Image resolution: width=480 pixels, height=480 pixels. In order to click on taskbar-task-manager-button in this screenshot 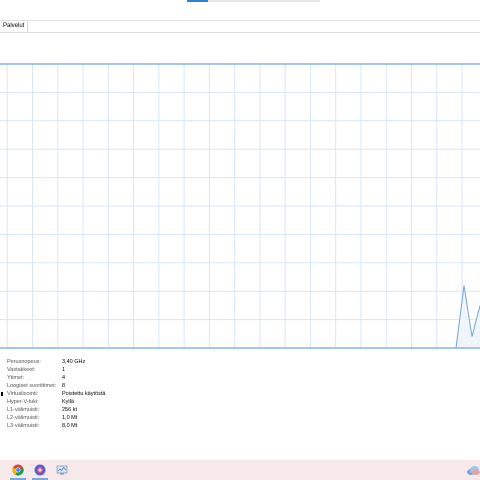, I will do `click(62, 470)`.